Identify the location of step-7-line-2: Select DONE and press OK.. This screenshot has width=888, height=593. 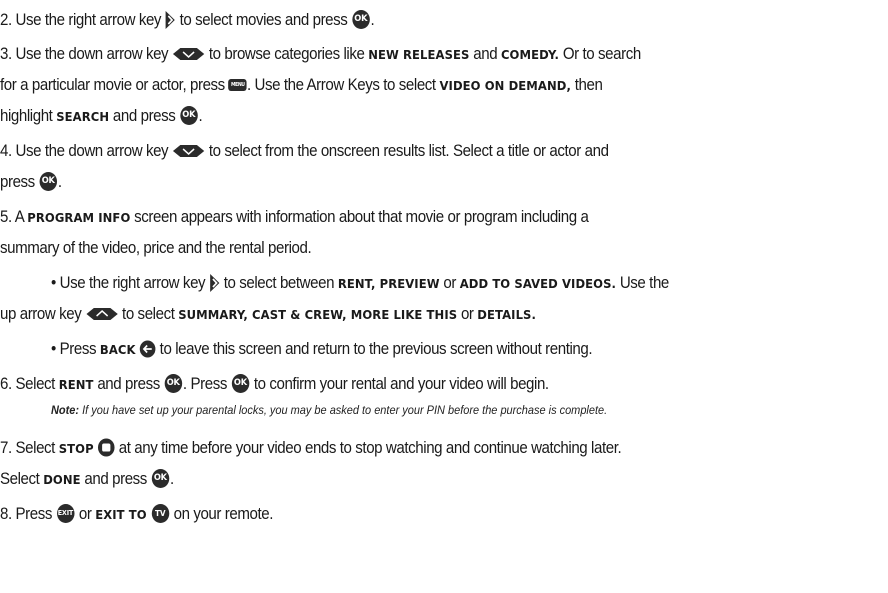
(87, 479).